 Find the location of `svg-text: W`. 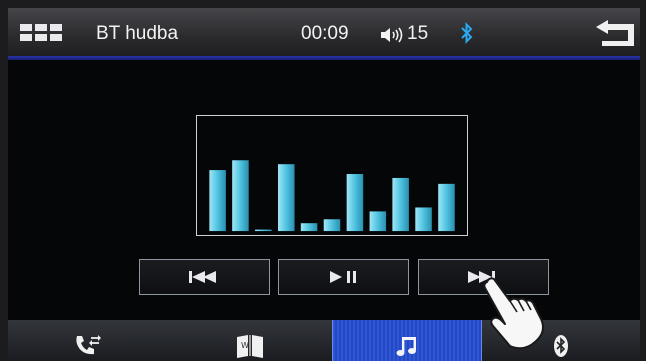

svg-text: W is located at coordinates (245, 345).